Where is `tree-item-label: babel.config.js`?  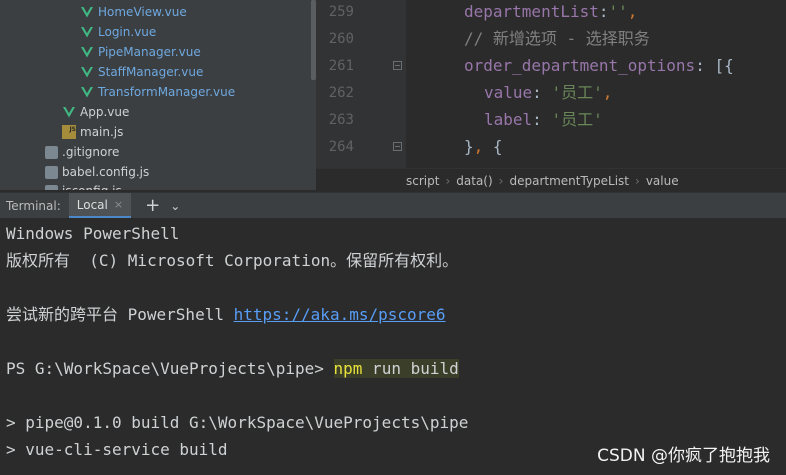 tree-item-label: babel.config.js is located at coordinates (106, 172).